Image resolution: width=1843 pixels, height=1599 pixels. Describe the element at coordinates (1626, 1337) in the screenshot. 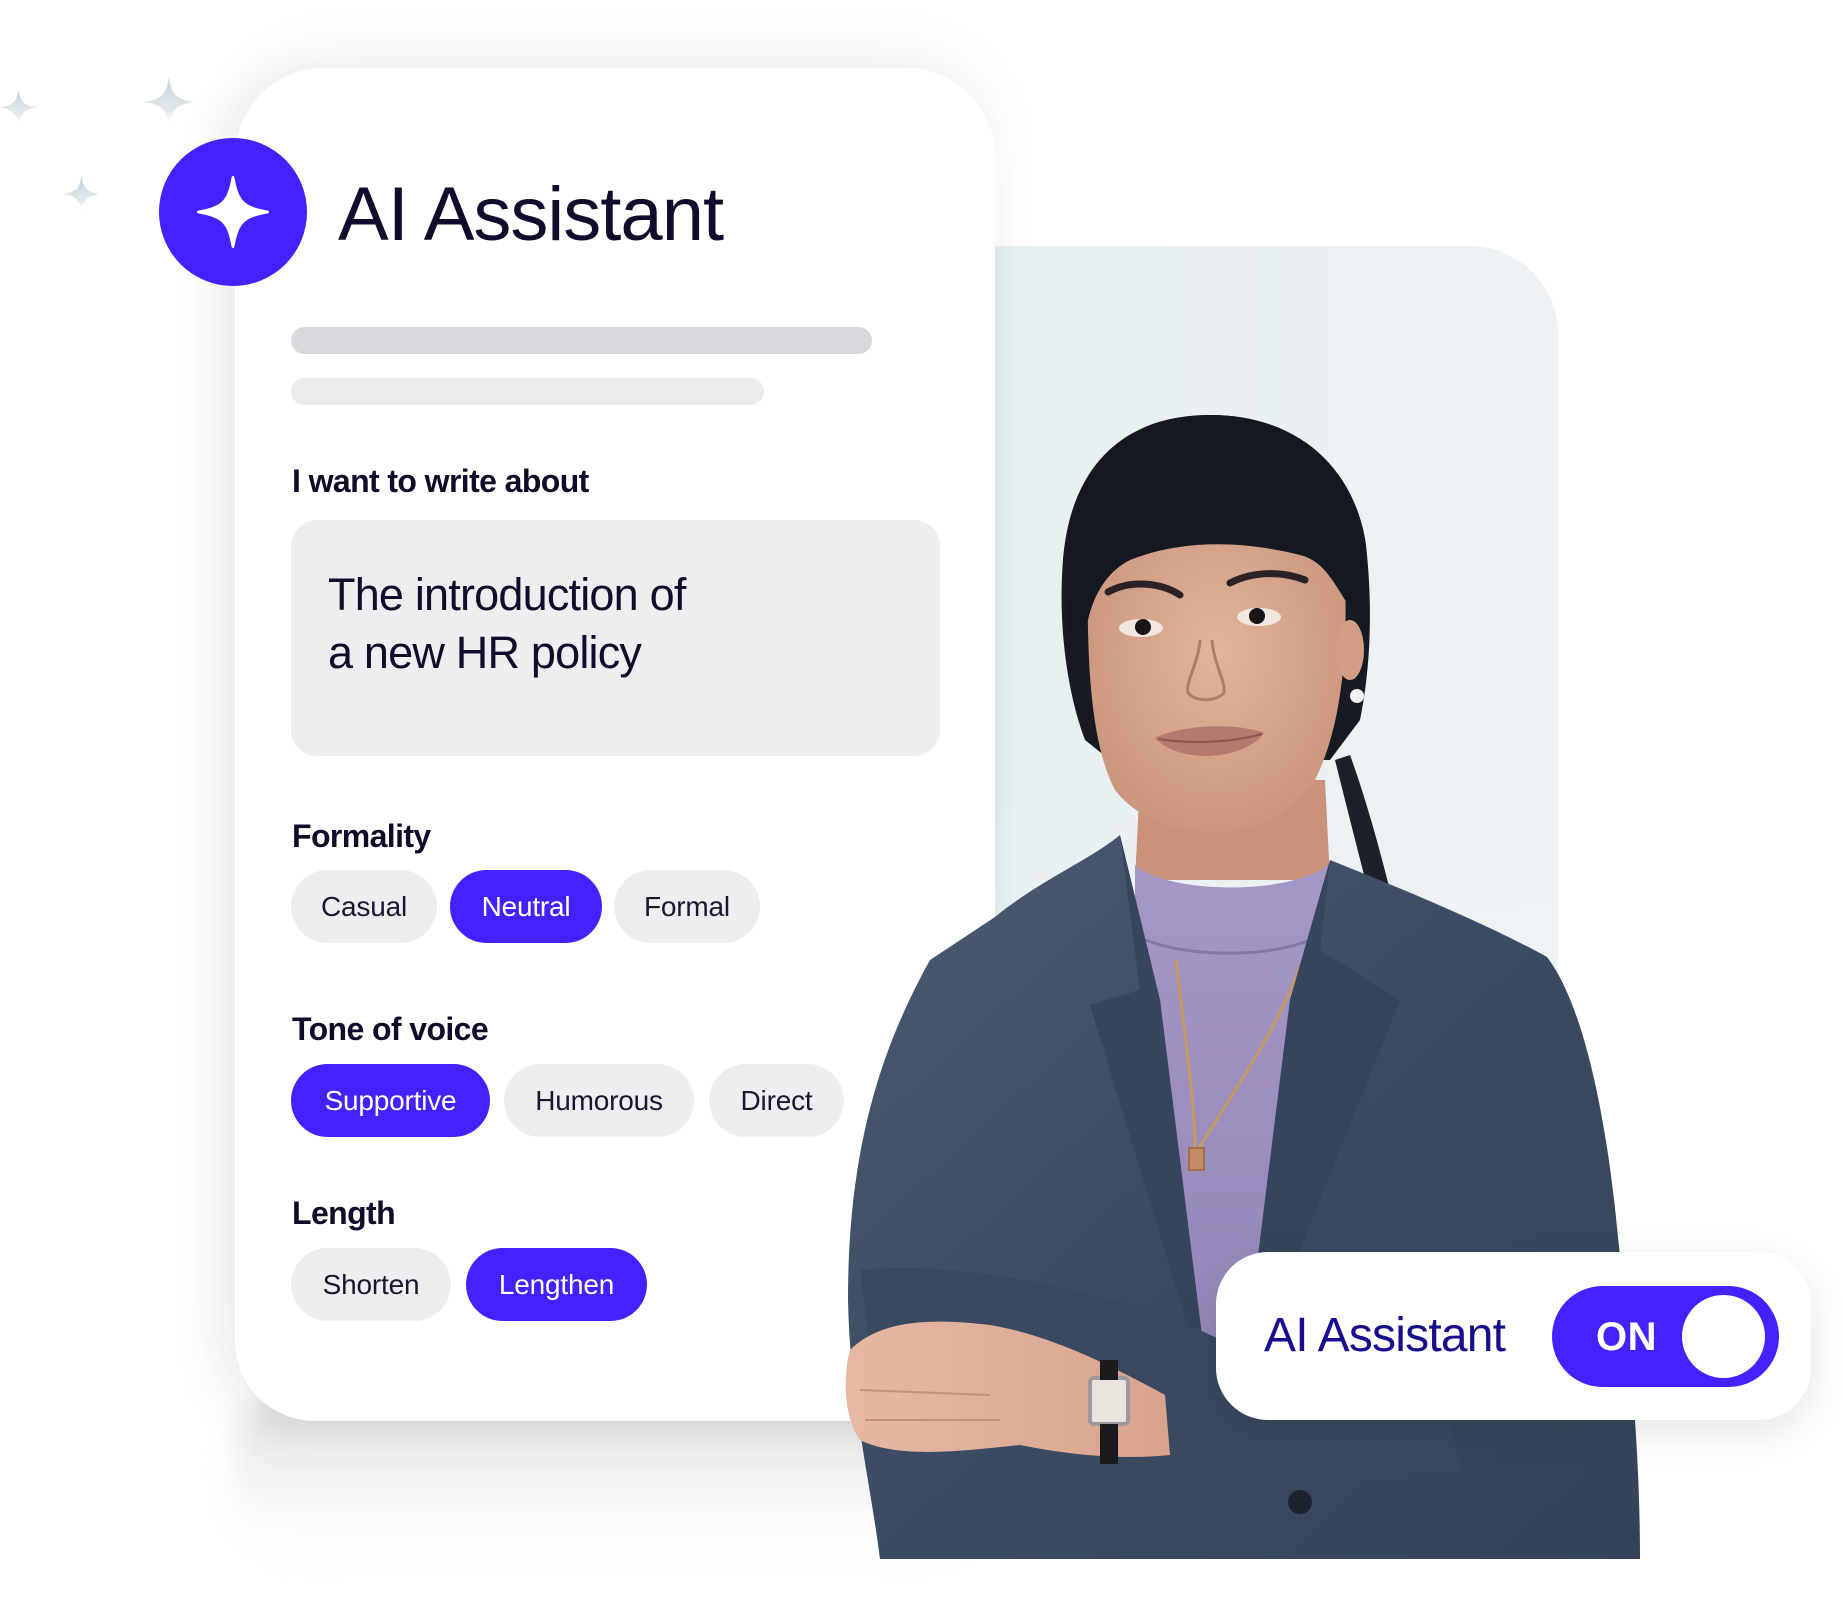

I see `toggle-state-text: ON` at that location.